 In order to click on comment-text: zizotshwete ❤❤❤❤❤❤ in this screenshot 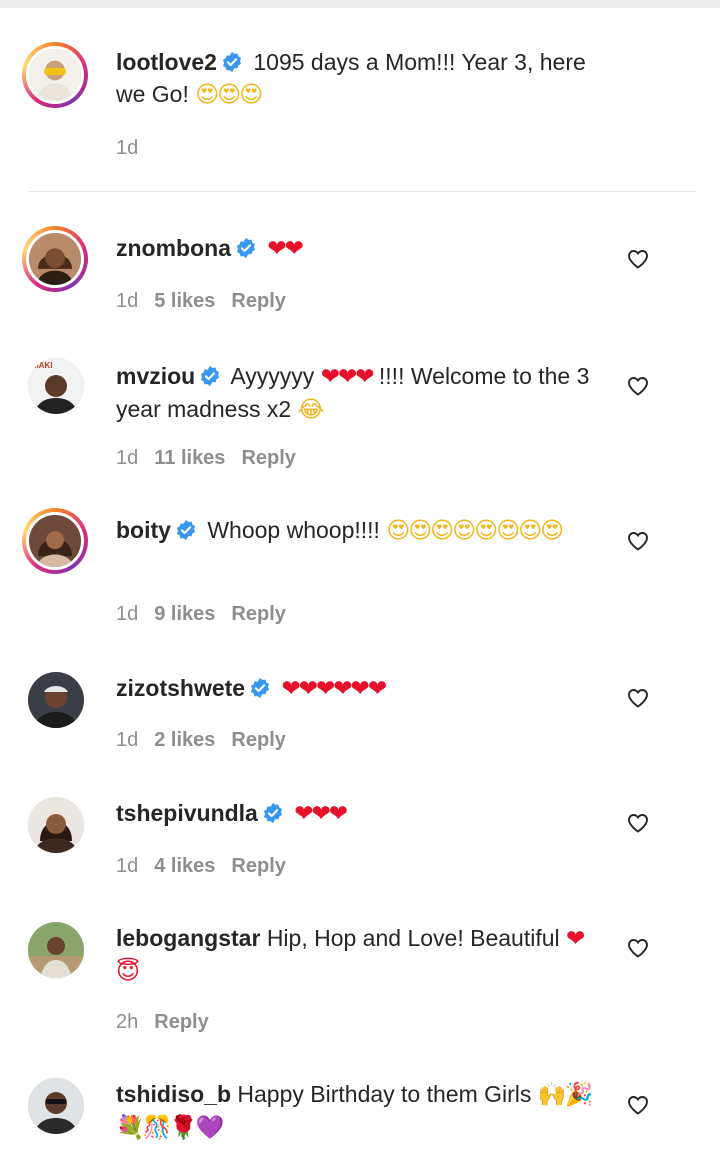, I will do `click(356, 688)`.